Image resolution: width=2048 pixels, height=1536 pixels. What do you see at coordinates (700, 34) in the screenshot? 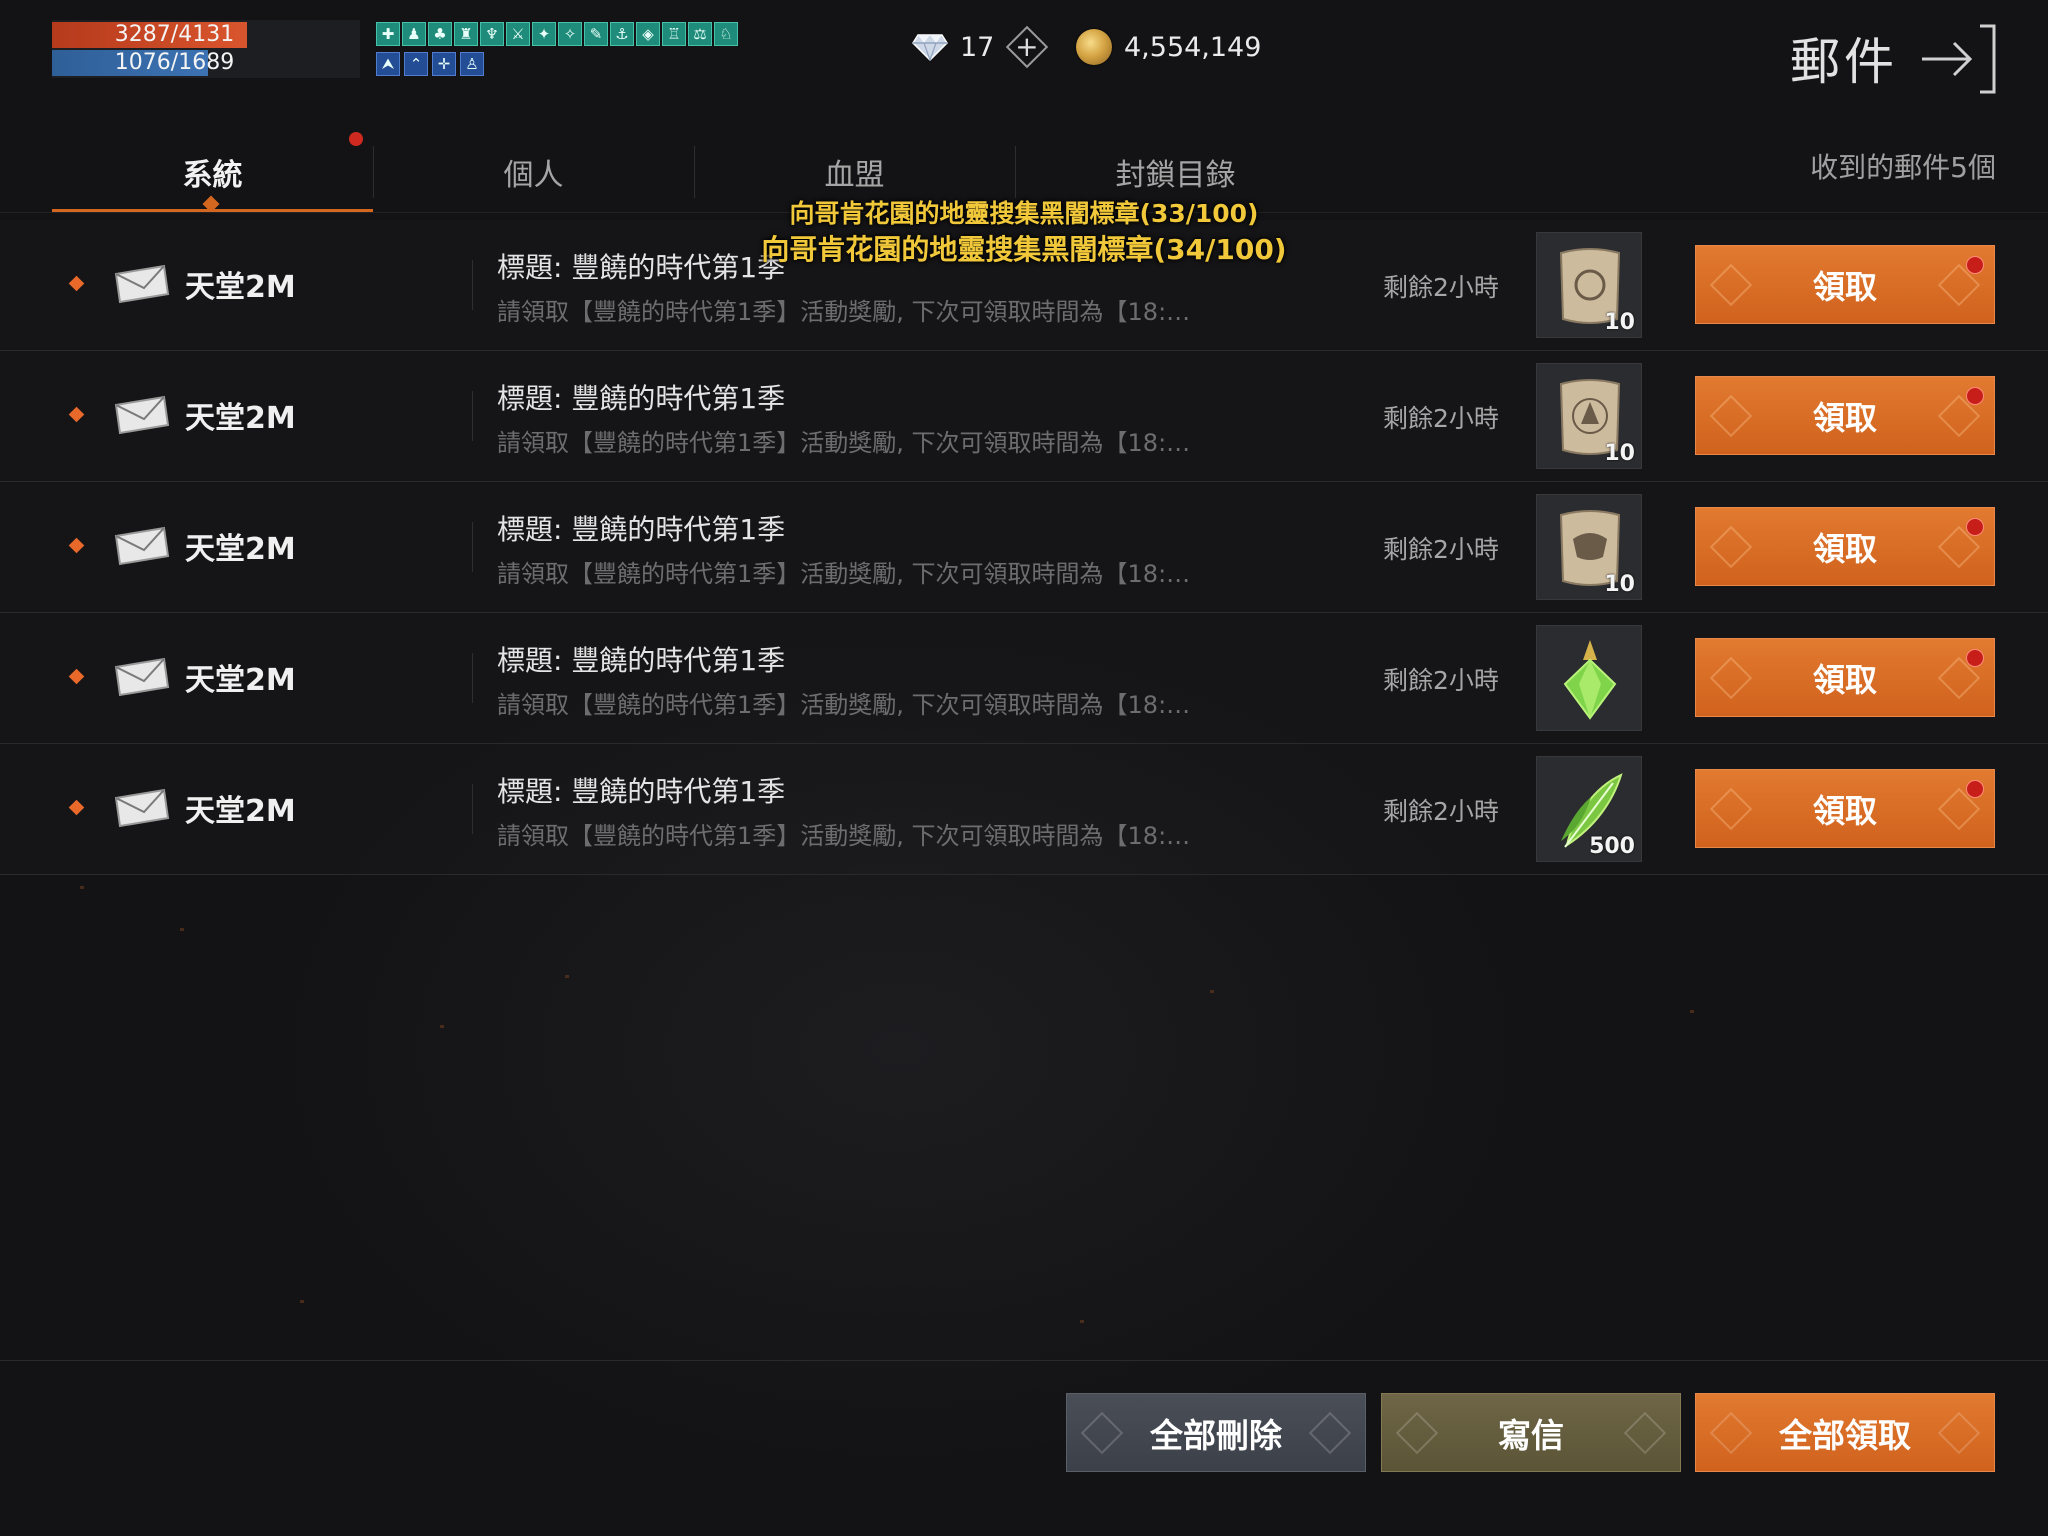
I see `buff-icon: ⚖` at bounding box center [700, 34].